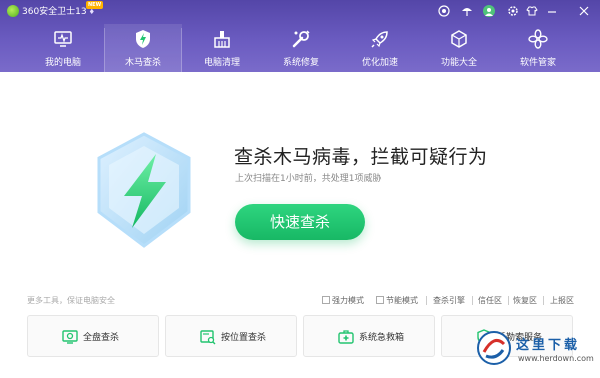 The width and height of the screenshot is (600, 378). I want to click on full-scan-card: 全盘查杀, so click(93, 336).